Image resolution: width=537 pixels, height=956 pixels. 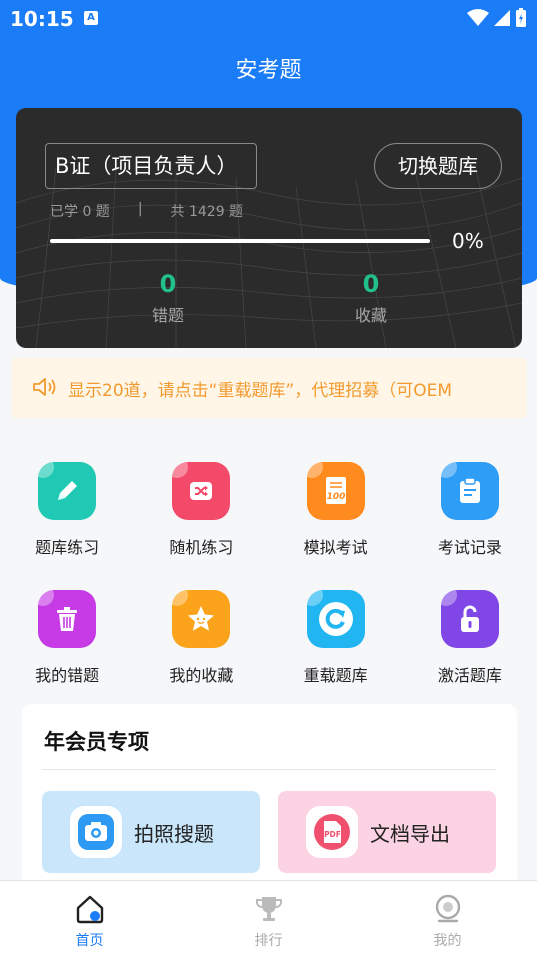 What do you see at coordinates (335, 491) in the screenshot?
I see `exam-paper-icon: 100` at bounding box center [335, 491].